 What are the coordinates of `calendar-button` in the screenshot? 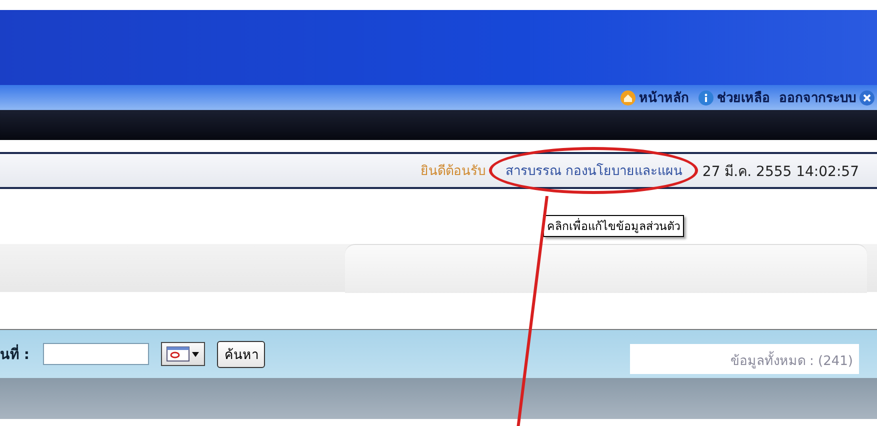 It's located at (183, 354).